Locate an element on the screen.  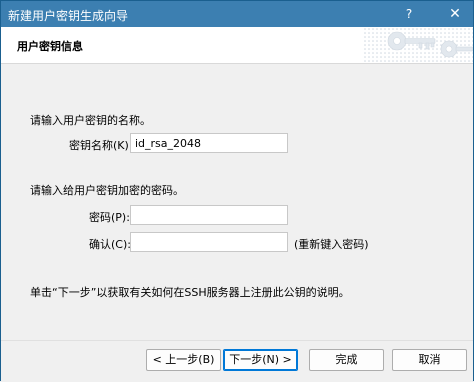
wizard-footer: < 上一步(B) 下一步(N) > 完成 取消 is located at coordinates (237, 361).